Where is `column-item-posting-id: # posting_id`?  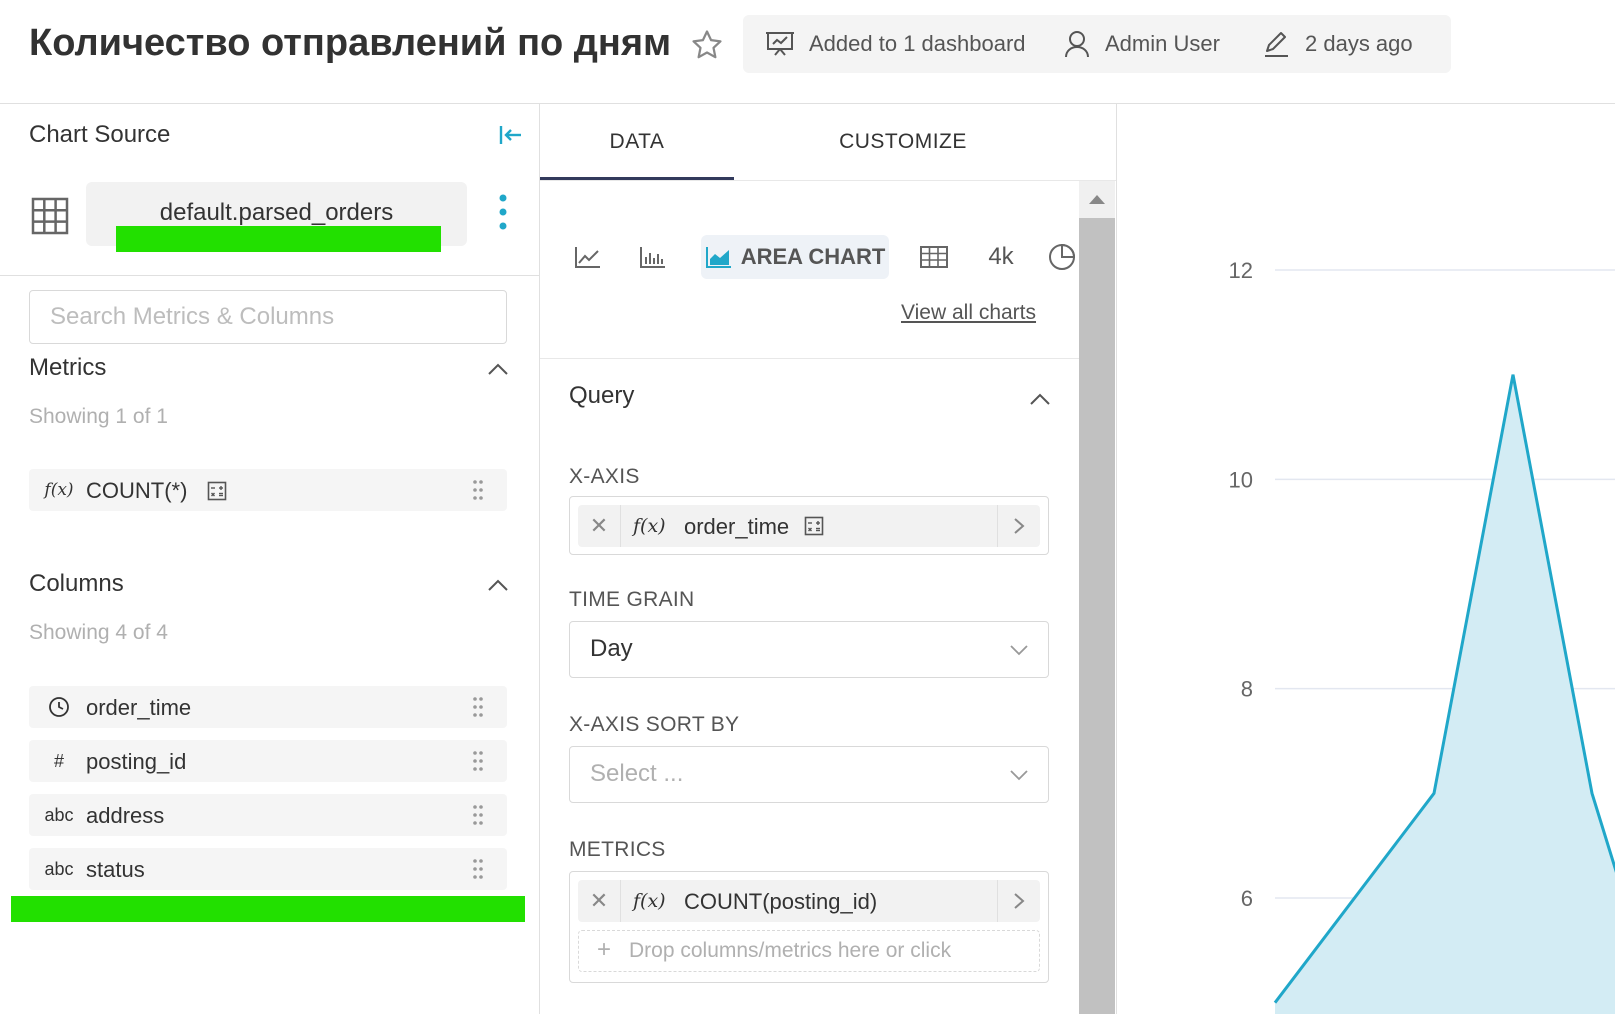
column-item-posting-id: # posting_id is located at coordinates (268, 761).